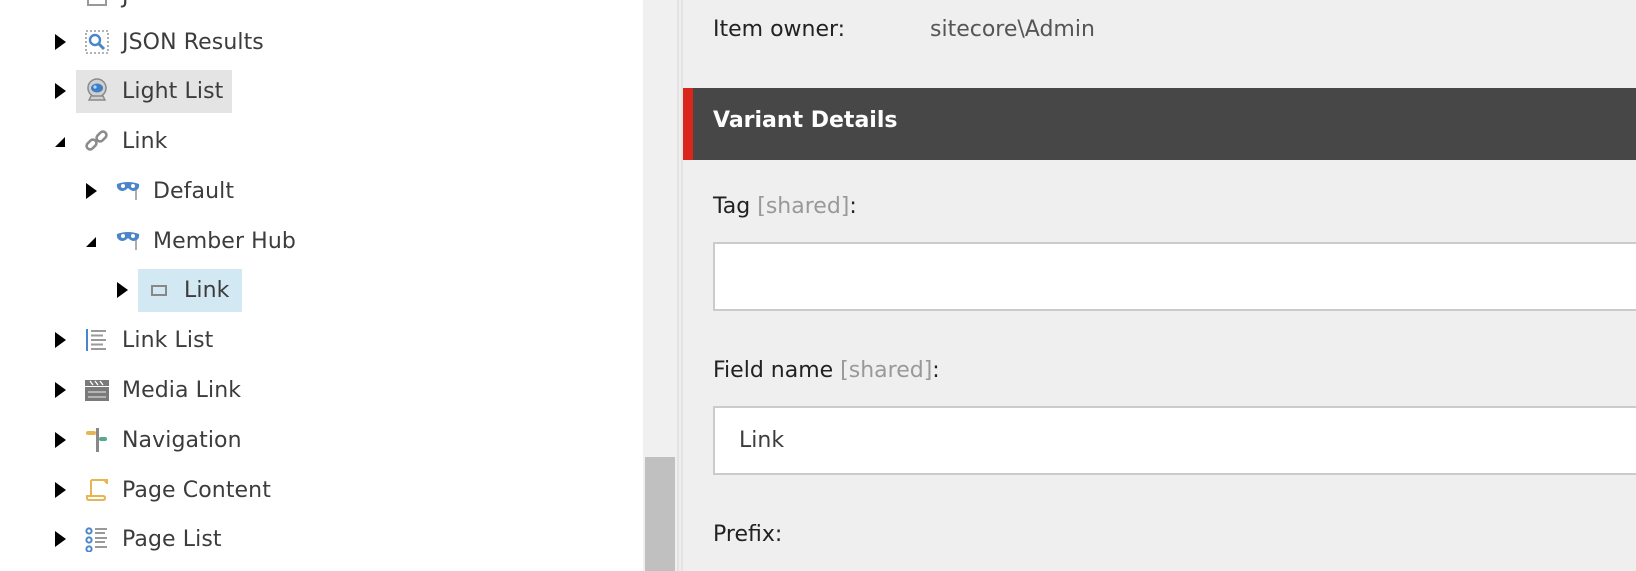  What do you see at coordinates (688, 124) in the screenshot?
I see `section-accent-bar` at bounding box center [688, 124].